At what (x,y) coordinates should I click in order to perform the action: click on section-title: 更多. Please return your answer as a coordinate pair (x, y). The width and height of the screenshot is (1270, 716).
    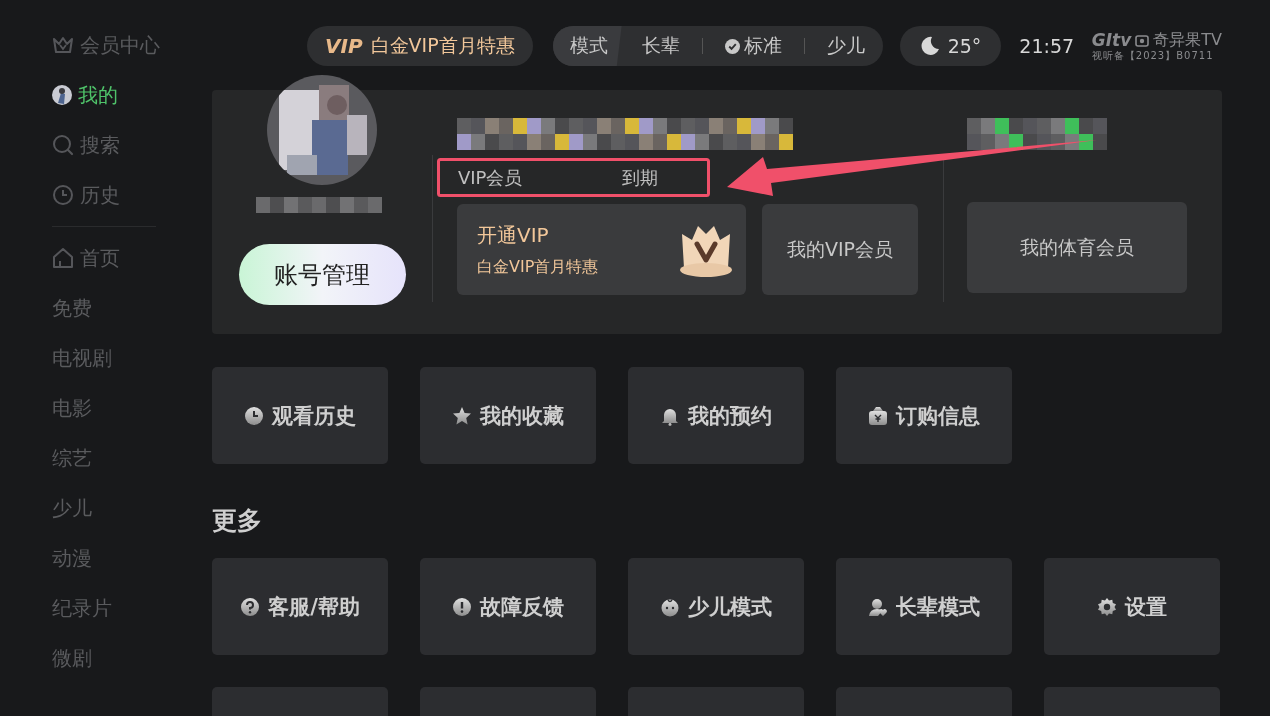
    Looking at the image, I should click on (237, 519).